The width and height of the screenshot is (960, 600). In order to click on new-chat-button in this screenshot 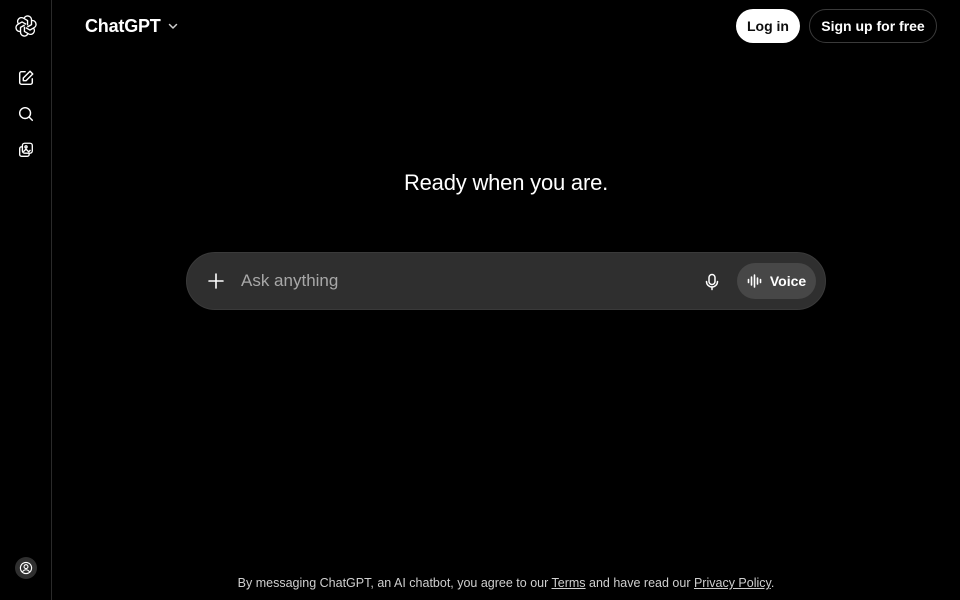, I will do `click(26, 78)`.